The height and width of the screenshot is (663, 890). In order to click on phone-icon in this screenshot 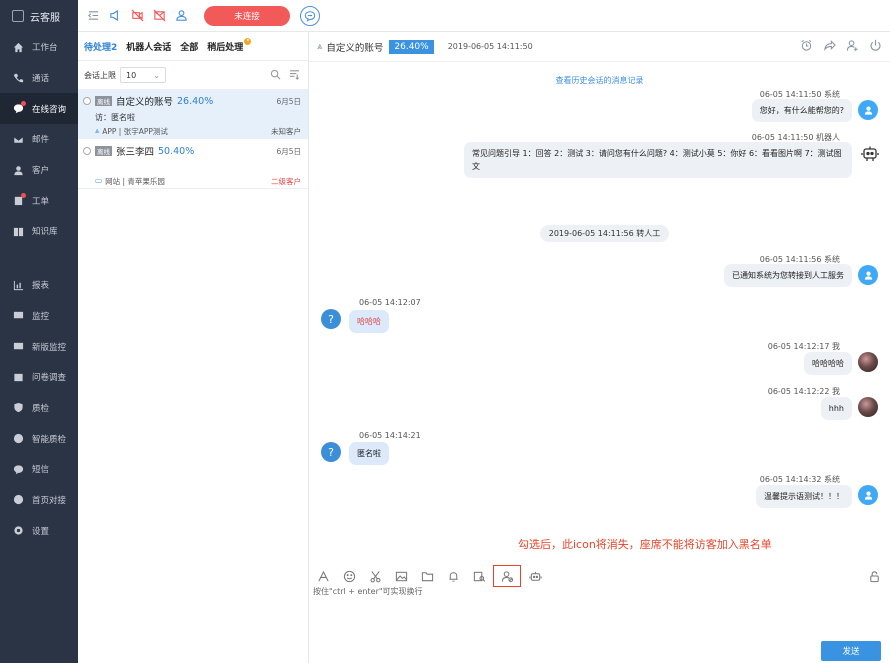, I will do `click(18, 78)`.